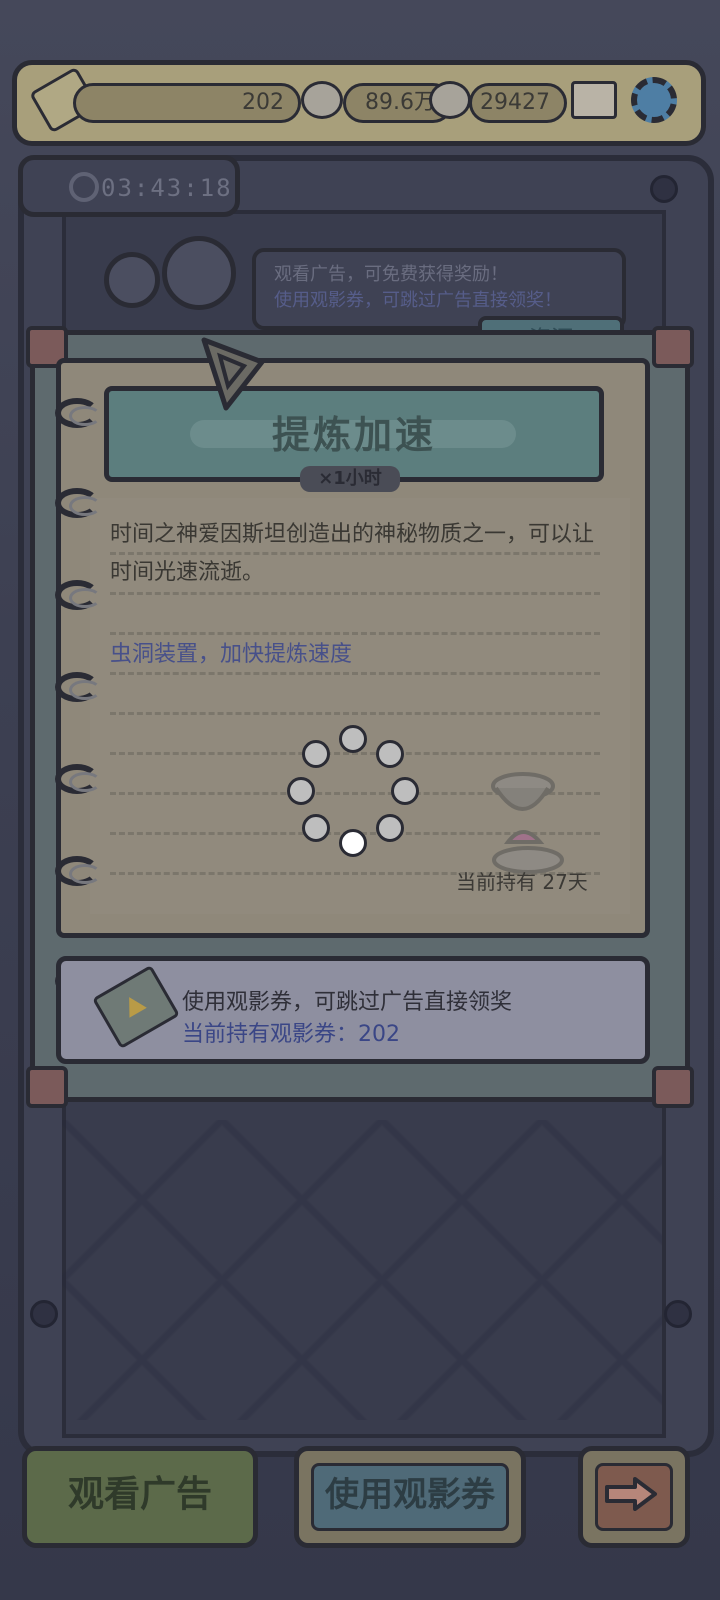 This screenshot has height=1600, width=720. I want to click on item-effect: 虫洞装置，加快提炼速度, so click(231, 654).